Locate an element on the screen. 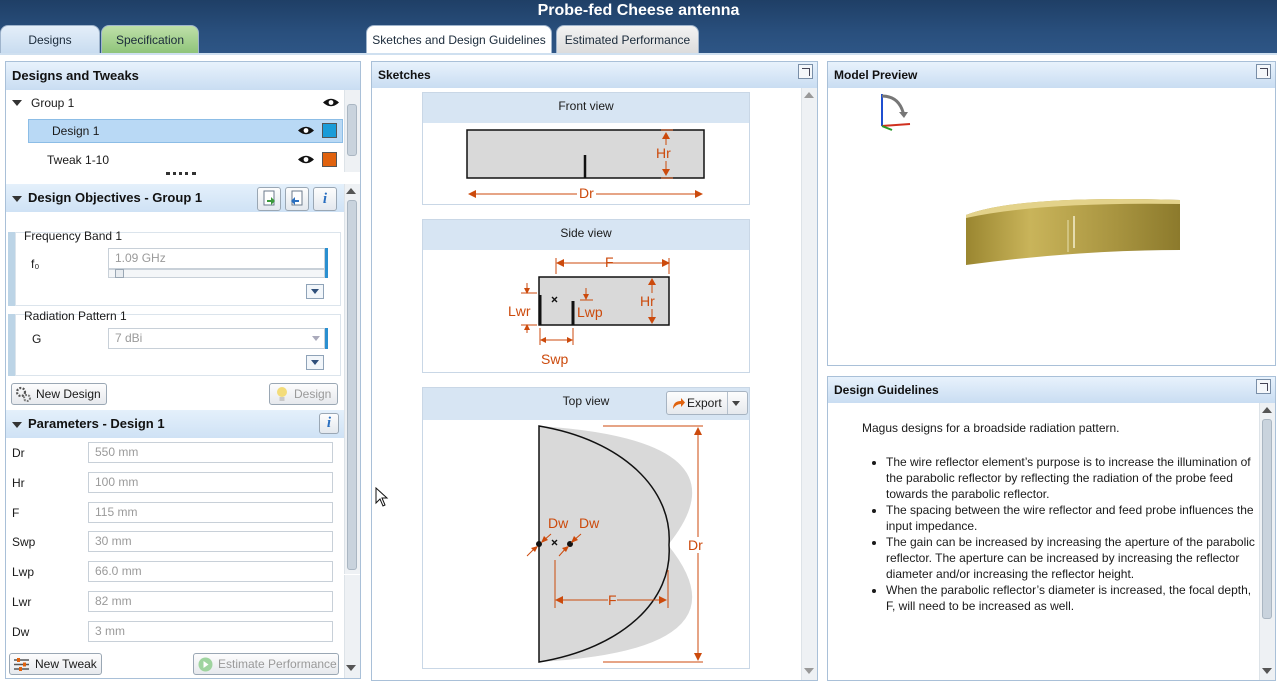  parameters-header: Parameters - Design 1 is located at coordinates (175, 424).